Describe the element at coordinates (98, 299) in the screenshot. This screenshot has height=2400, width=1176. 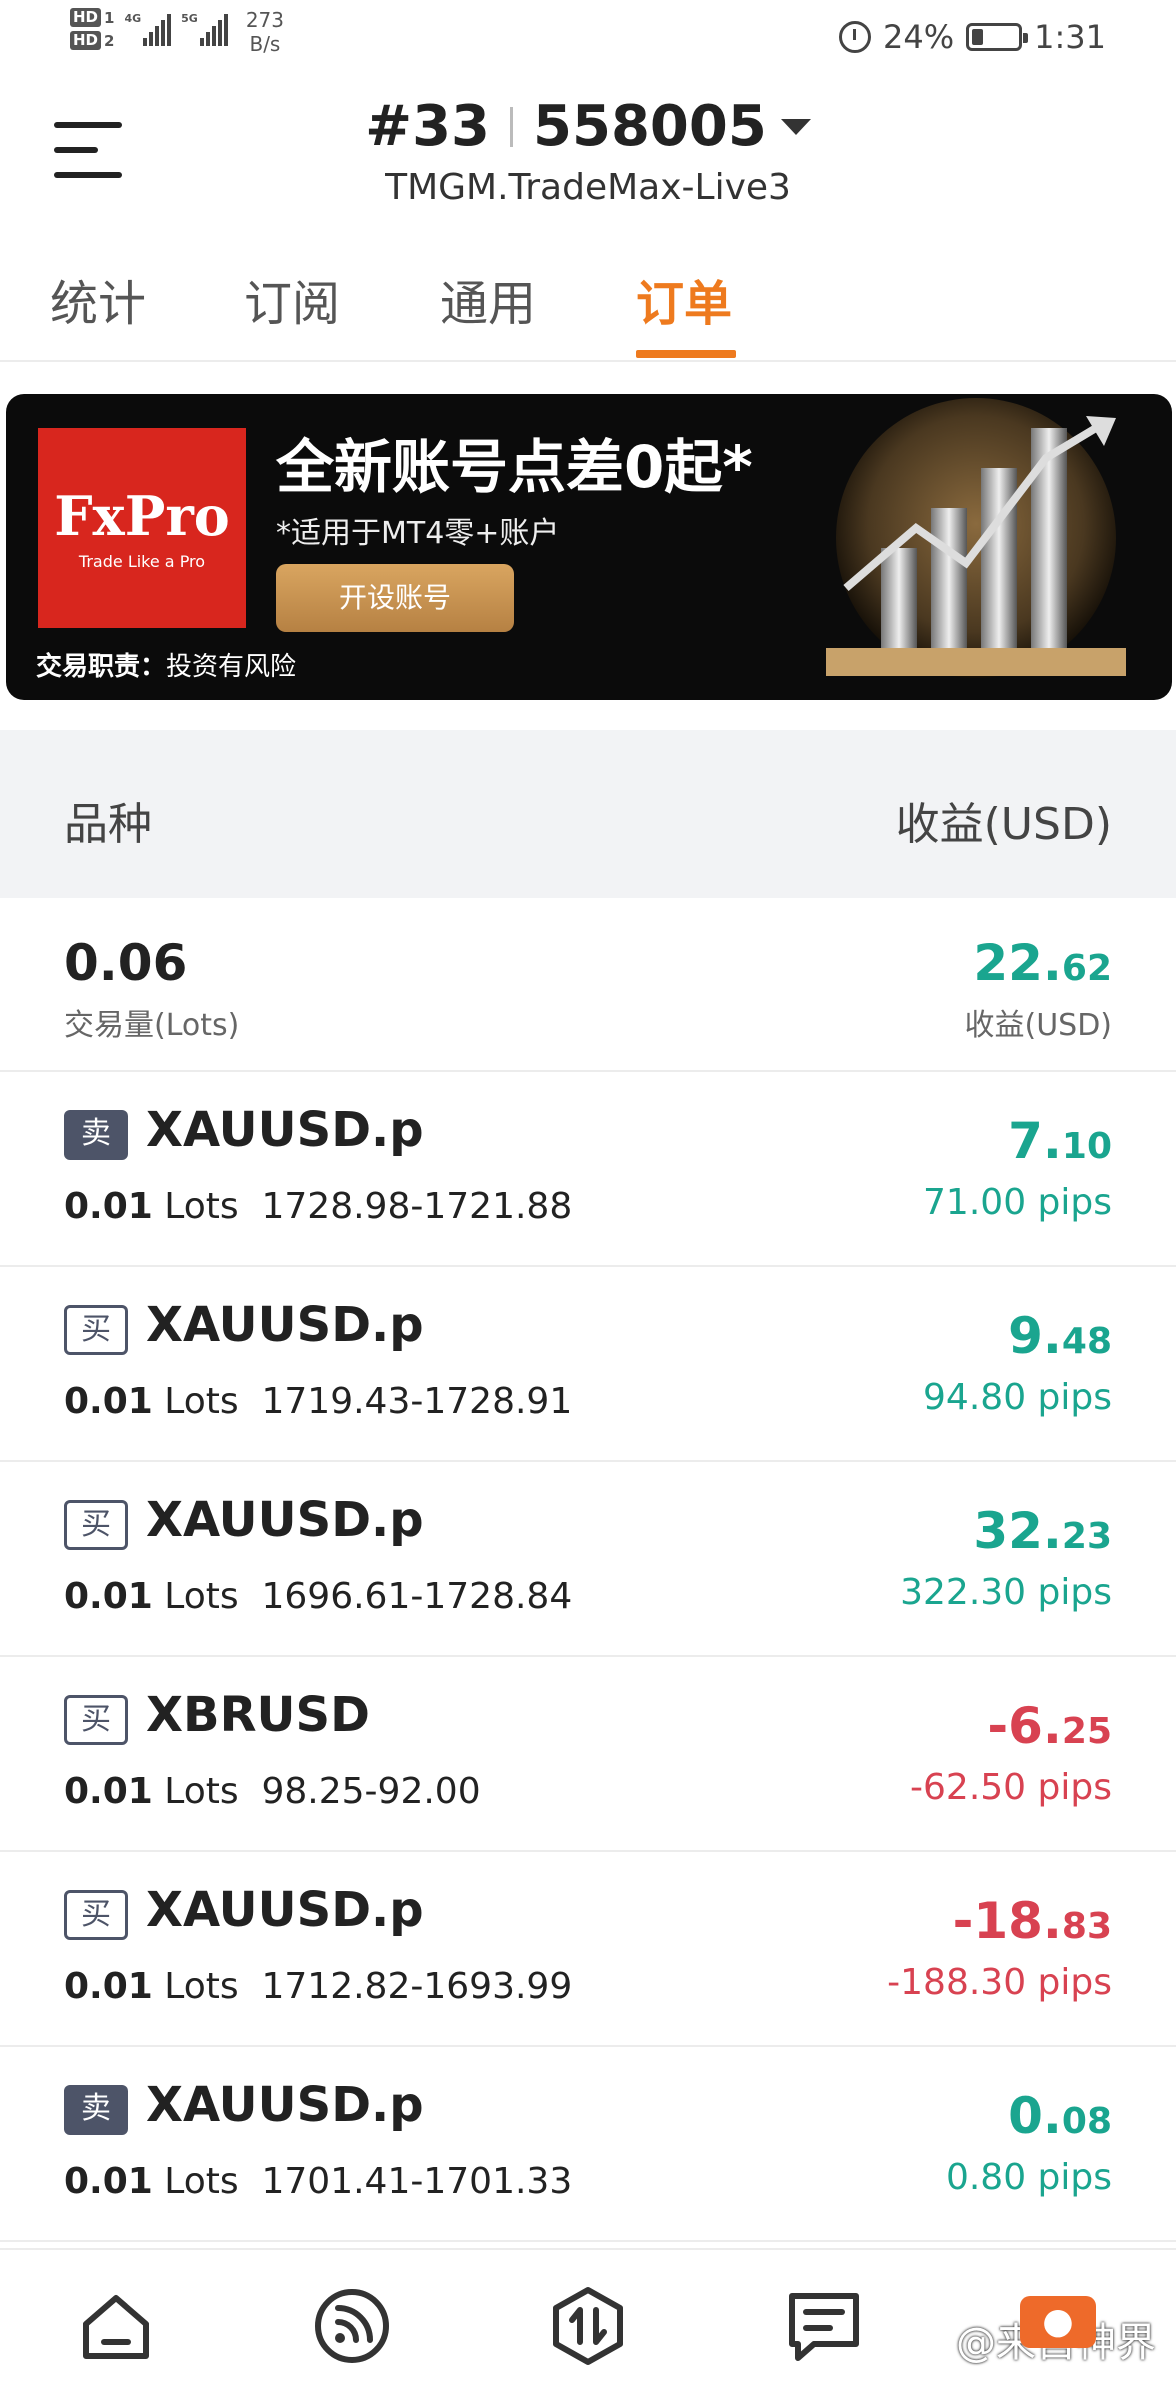
I see `tab-stats: 统计` at that location.